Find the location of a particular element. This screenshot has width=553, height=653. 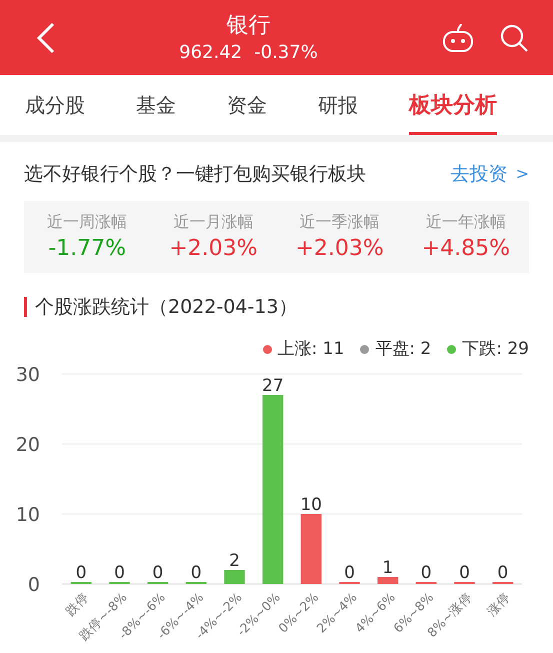

legend-label: 平盘: 2 is located at coordinates (403, 349).